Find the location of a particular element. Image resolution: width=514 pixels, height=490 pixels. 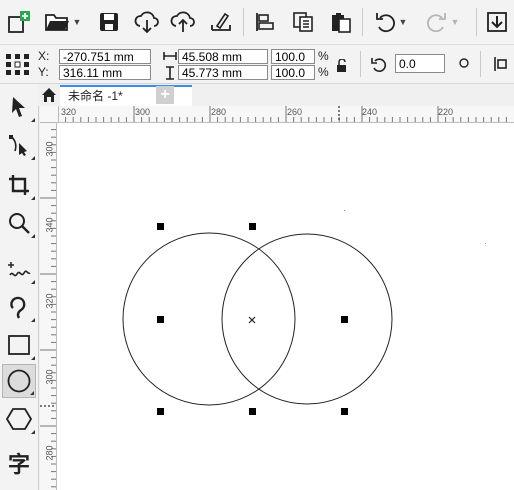

import-cloud-icon is located at coordinates (146, 22).